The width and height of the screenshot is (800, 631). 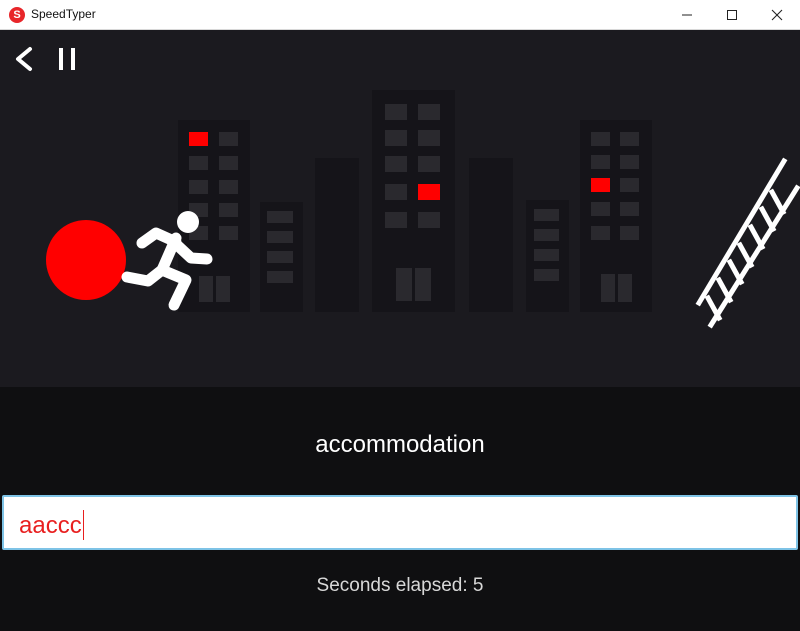 I want to click on elapsed-time: Seconds elapsed: 5, so click(x=400, y=585).